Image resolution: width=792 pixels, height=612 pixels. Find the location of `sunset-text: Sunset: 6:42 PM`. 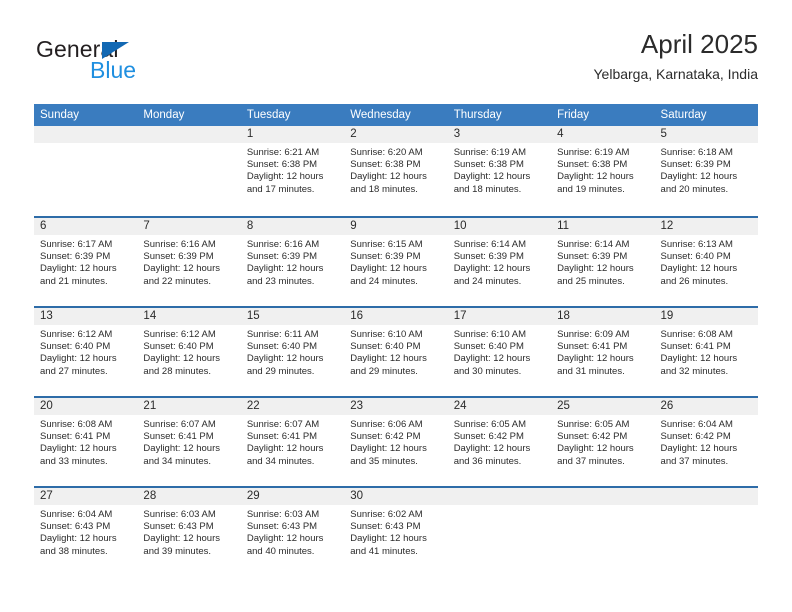

sunset-text: Sunset: 6:42 PM is located at coordinates (592, 437).